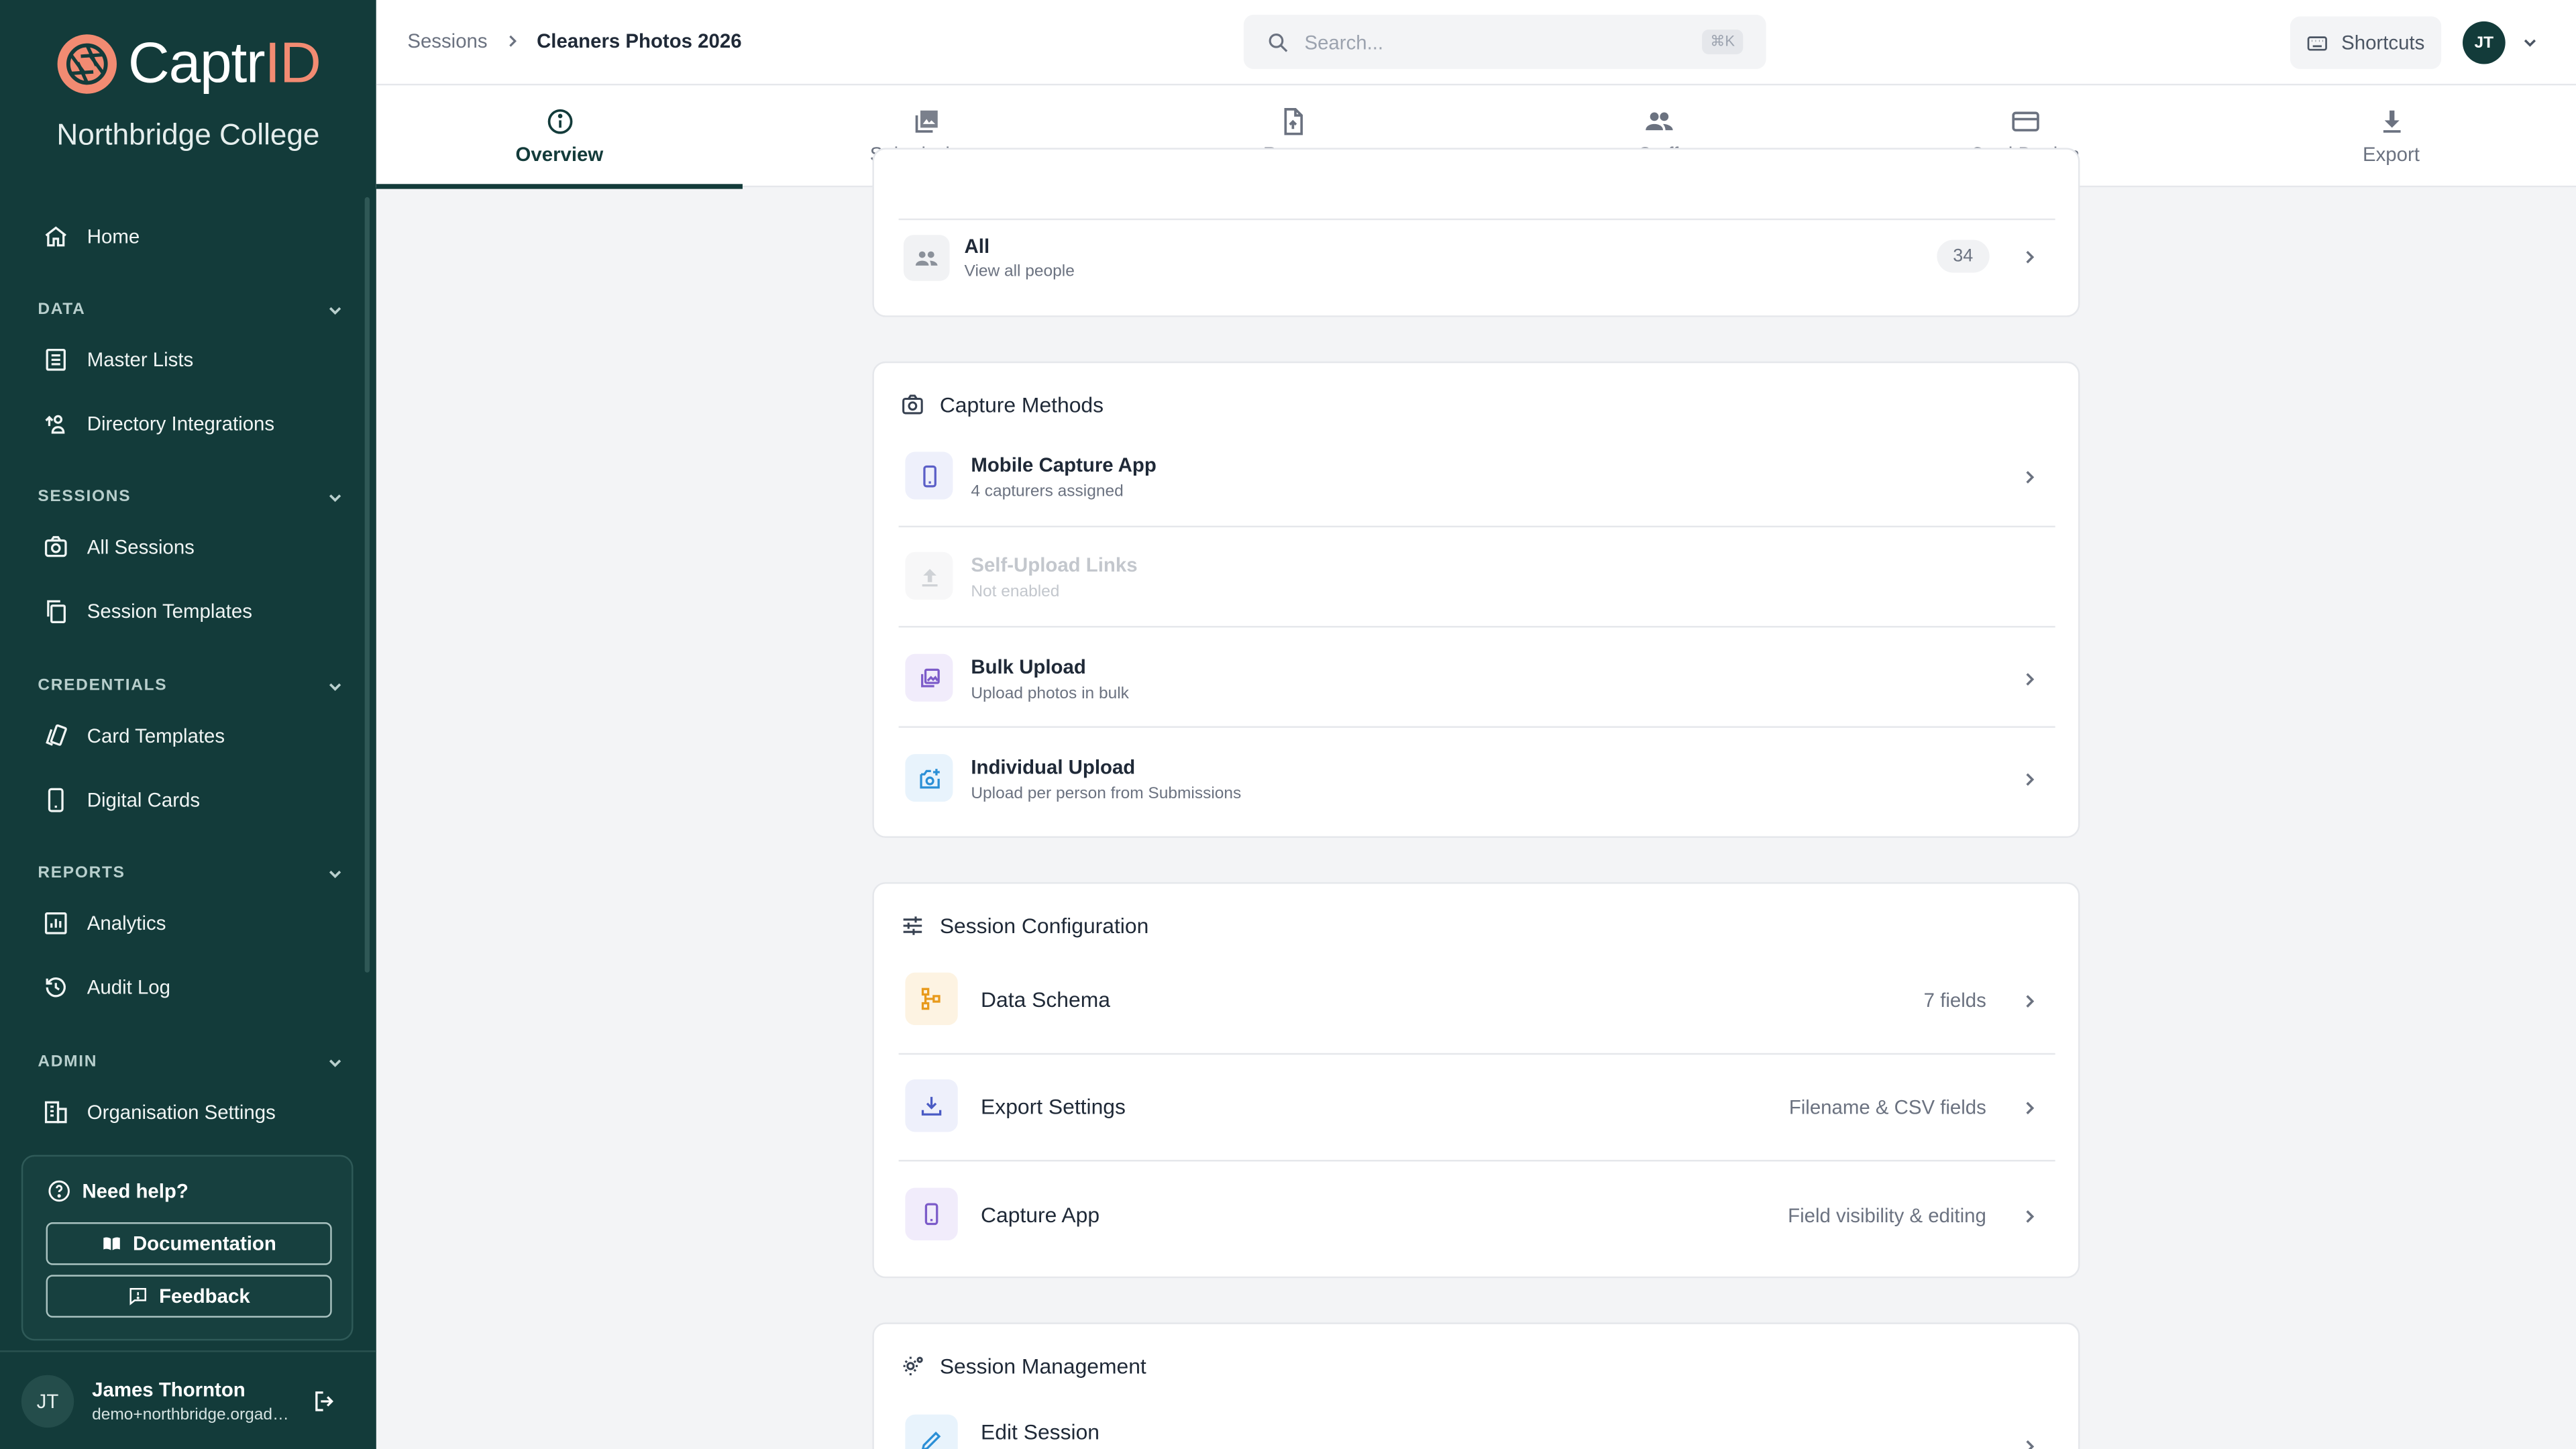 The image size is (2576, 1449). I want to click on session-management-card: Session Management Edit Session, so click(1476, 1385).